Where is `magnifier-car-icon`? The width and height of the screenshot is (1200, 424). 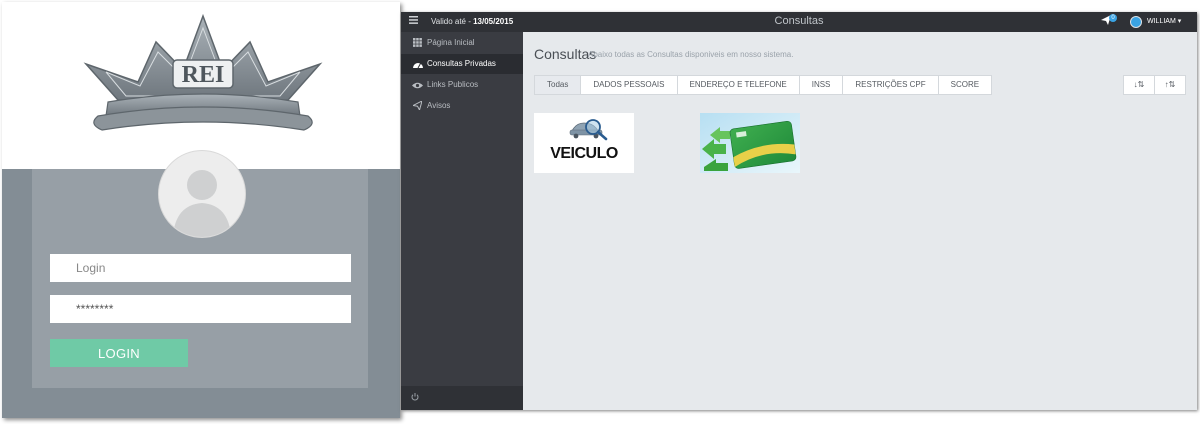
magnifier-car-icon is located at coordinates (588, 130).